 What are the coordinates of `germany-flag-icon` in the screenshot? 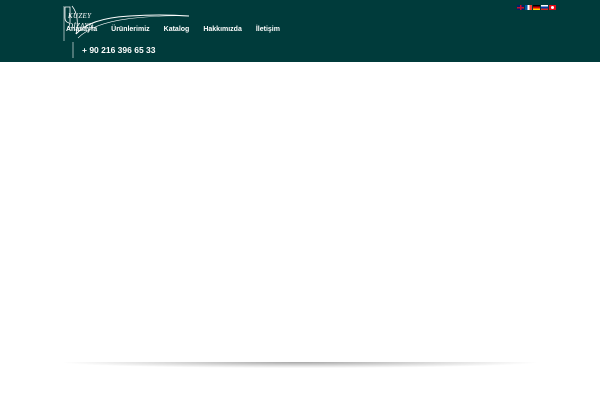 It's located at (536, 7).